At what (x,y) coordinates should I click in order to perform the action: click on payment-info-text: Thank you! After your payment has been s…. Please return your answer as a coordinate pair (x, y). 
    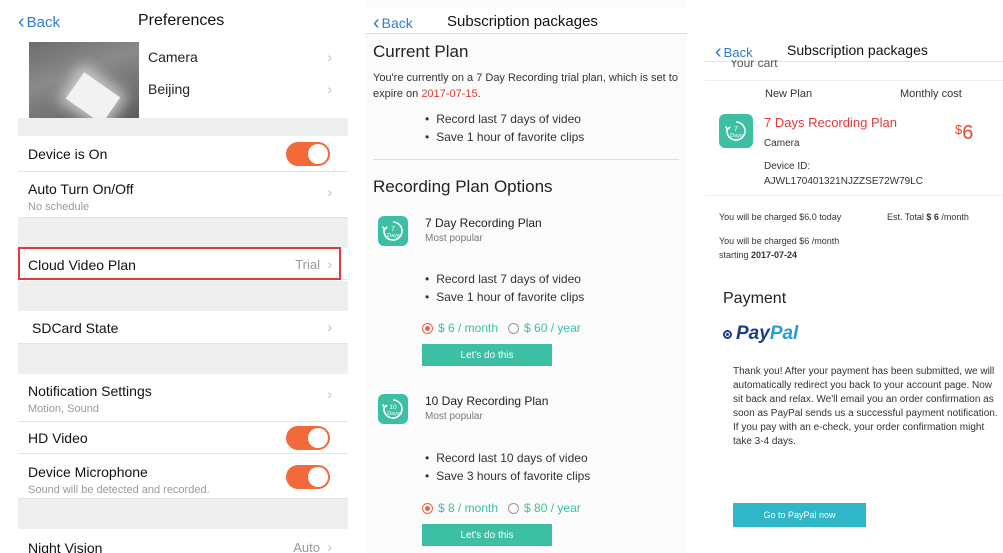
    Looking at the image, I should click on (865, 406).